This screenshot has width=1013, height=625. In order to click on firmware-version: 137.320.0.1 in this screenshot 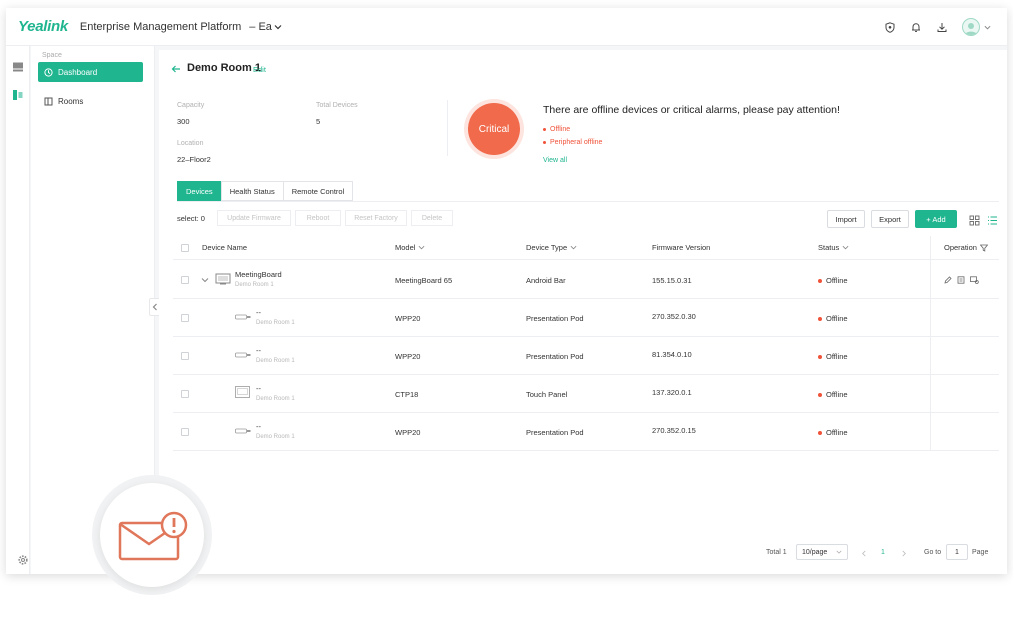, I will do `click(672, 392)`.